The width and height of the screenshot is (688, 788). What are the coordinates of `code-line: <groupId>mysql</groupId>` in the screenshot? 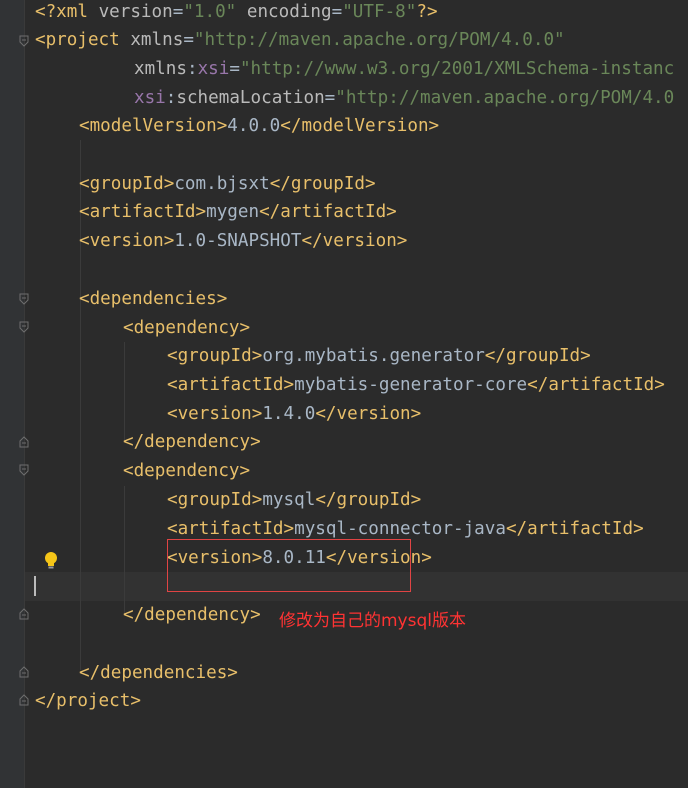 It's located at (294, 500).